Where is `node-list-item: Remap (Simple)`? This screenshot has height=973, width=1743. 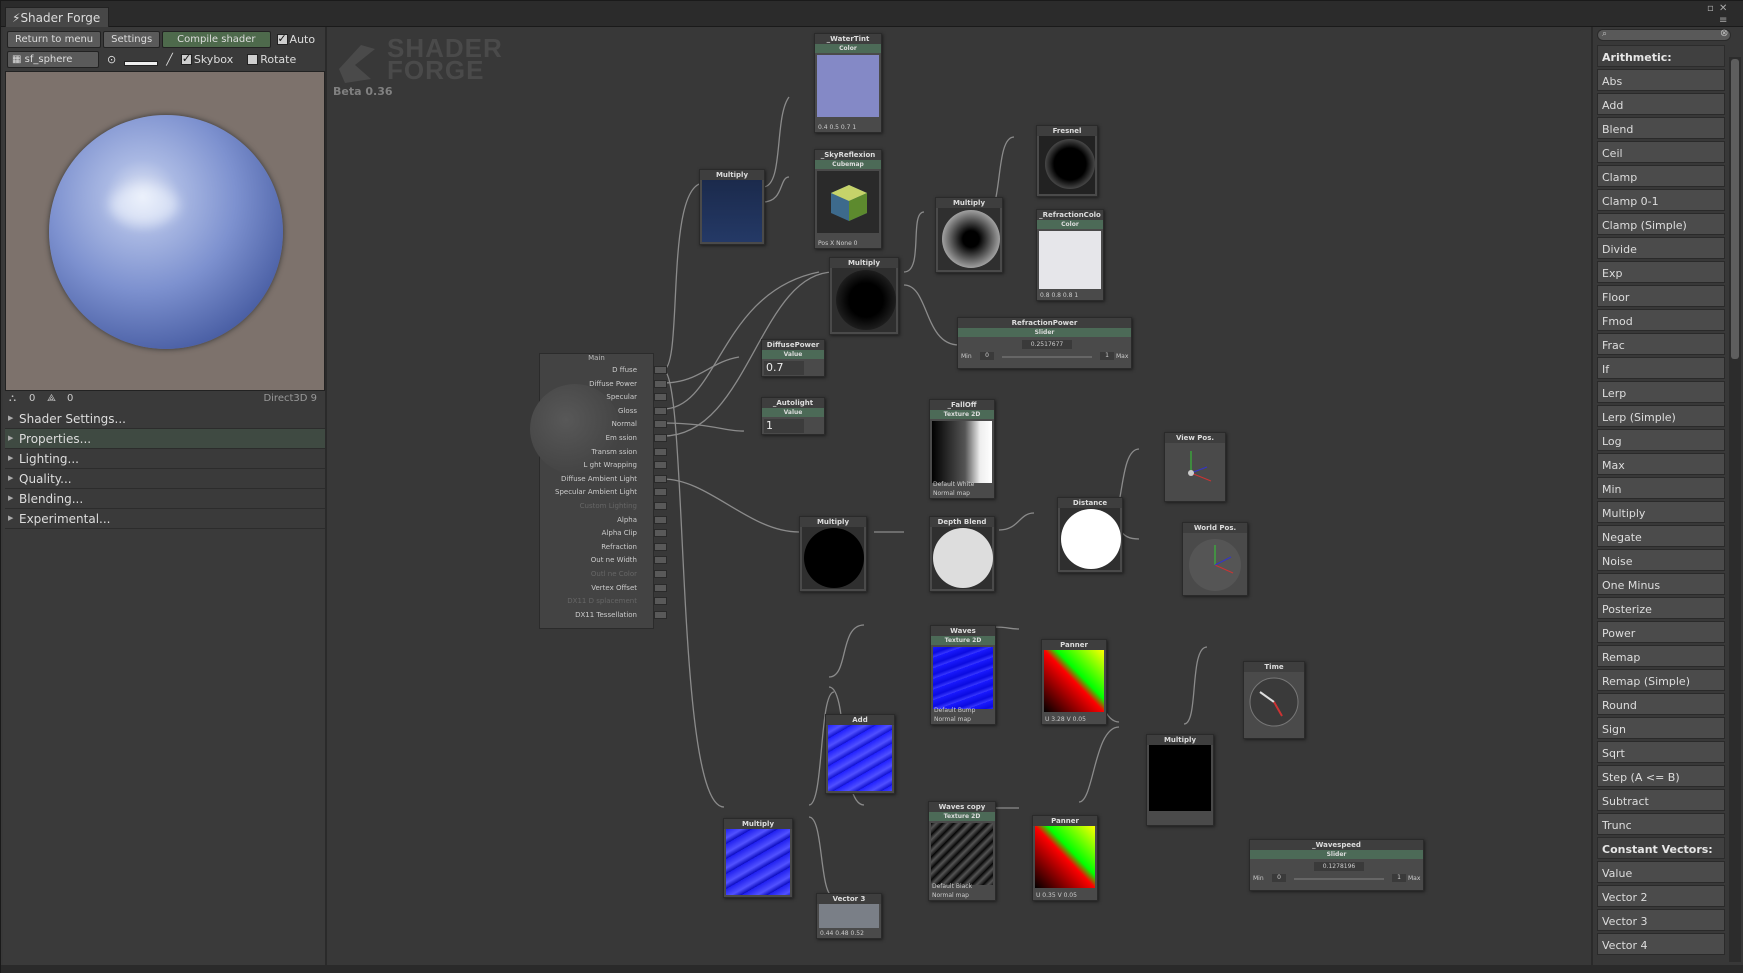
node-list-item: Remap (Simple) is located at coordinates (1661, 680).